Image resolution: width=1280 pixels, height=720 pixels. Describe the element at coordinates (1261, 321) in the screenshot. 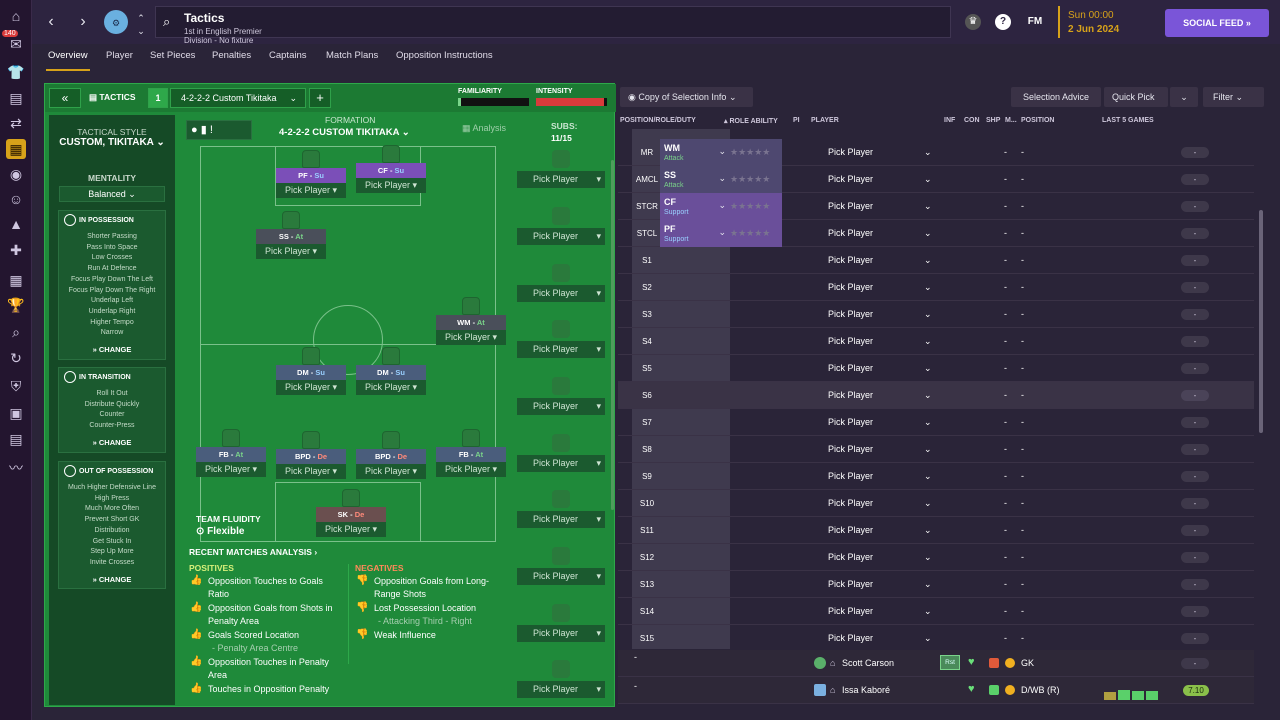

I see `table-scrollbar` at that location.